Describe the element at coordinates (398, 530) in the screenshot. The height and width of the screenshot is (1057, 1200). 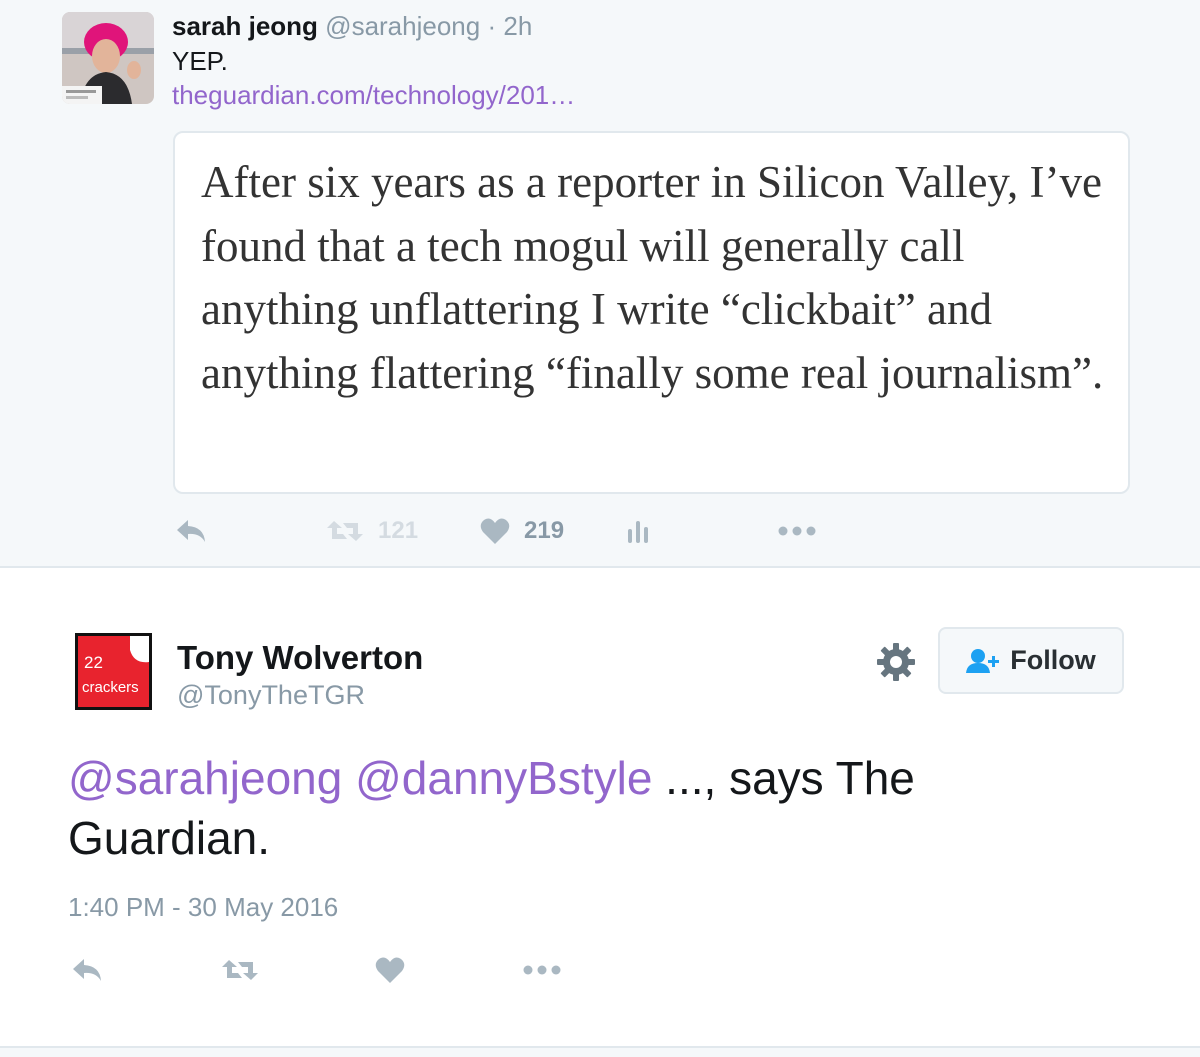
I see `retweet-count: 121` at that location.